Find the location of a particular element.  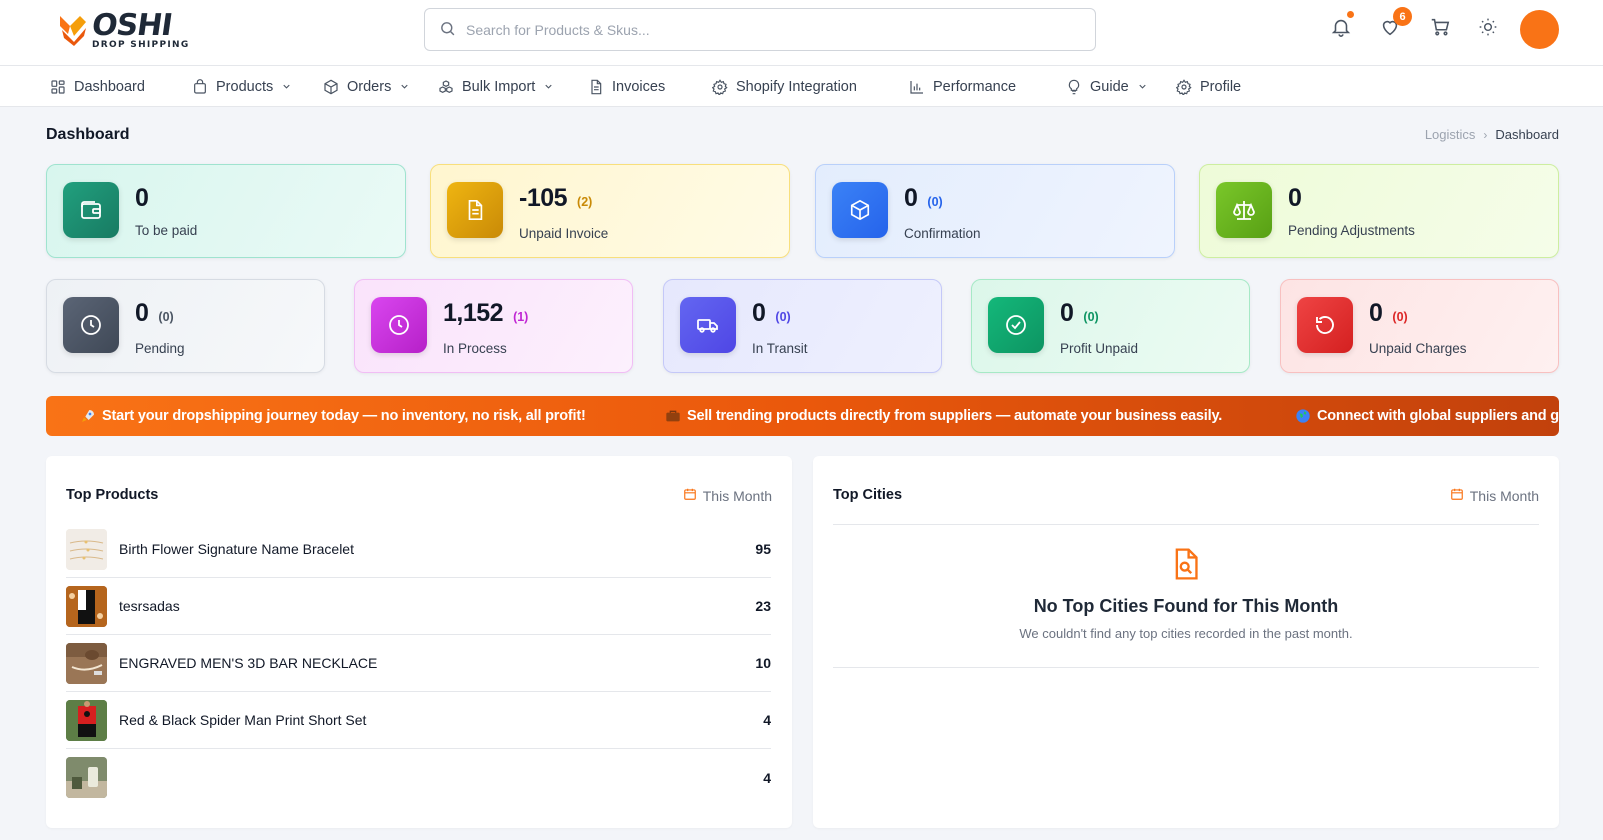

avatar is located at coordinates (1539, 29).